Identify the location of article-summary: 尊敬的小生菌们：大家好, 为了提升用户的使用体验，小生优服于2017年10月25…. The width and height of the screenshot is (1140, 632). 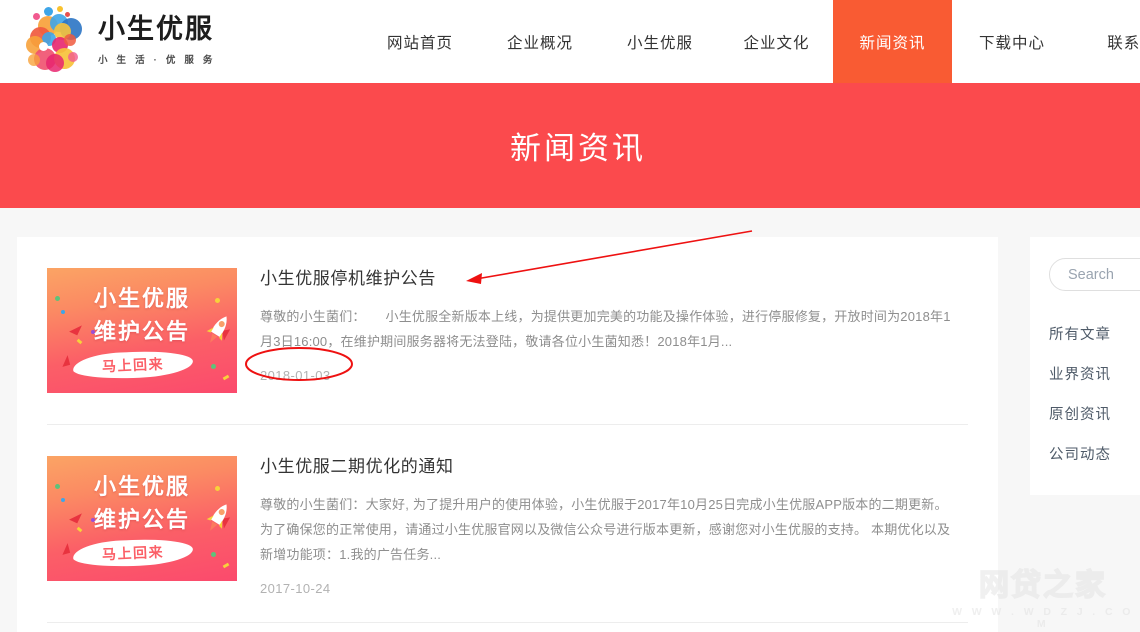
(605, 529).